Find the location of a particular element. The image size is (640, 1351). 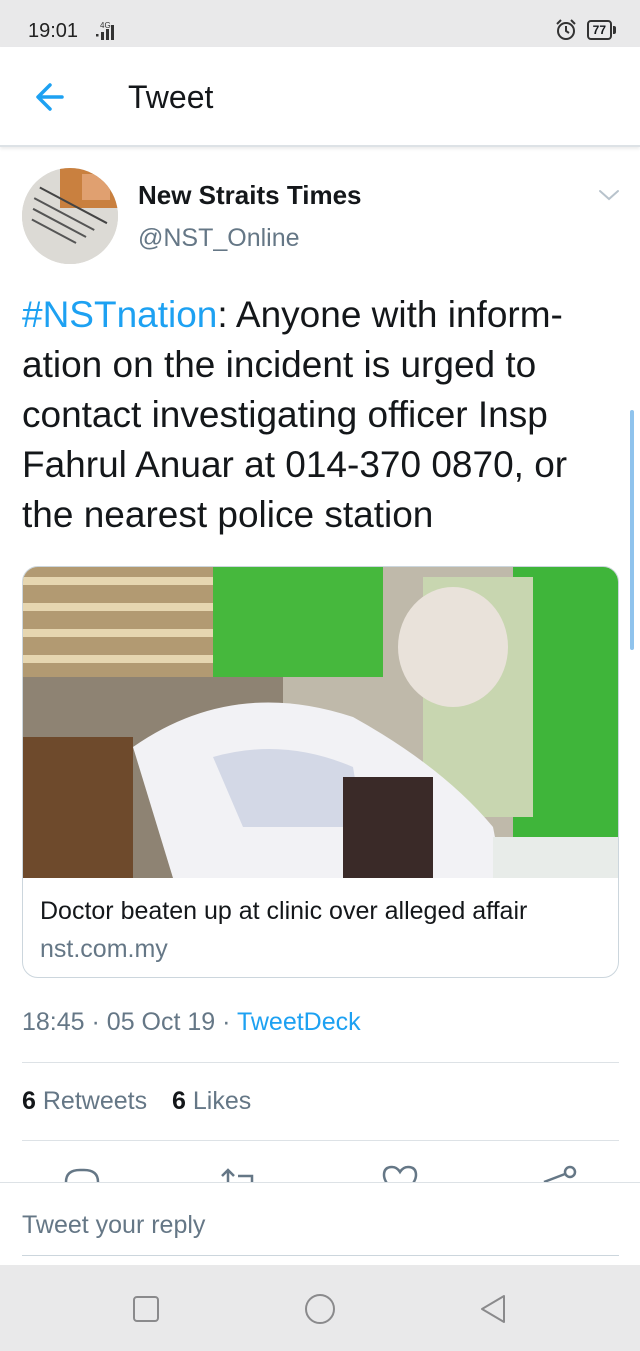

retweets-count: 6 is located at coordinates (29, 1101).